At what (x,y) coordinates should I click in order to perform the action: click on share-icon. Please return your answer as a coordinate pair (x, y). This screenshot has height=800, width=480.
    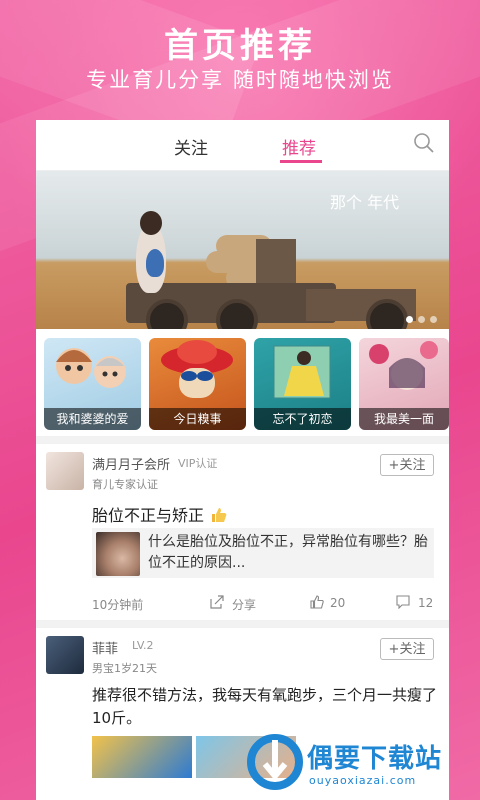
    Looking at the image, I should click on (217, 602).